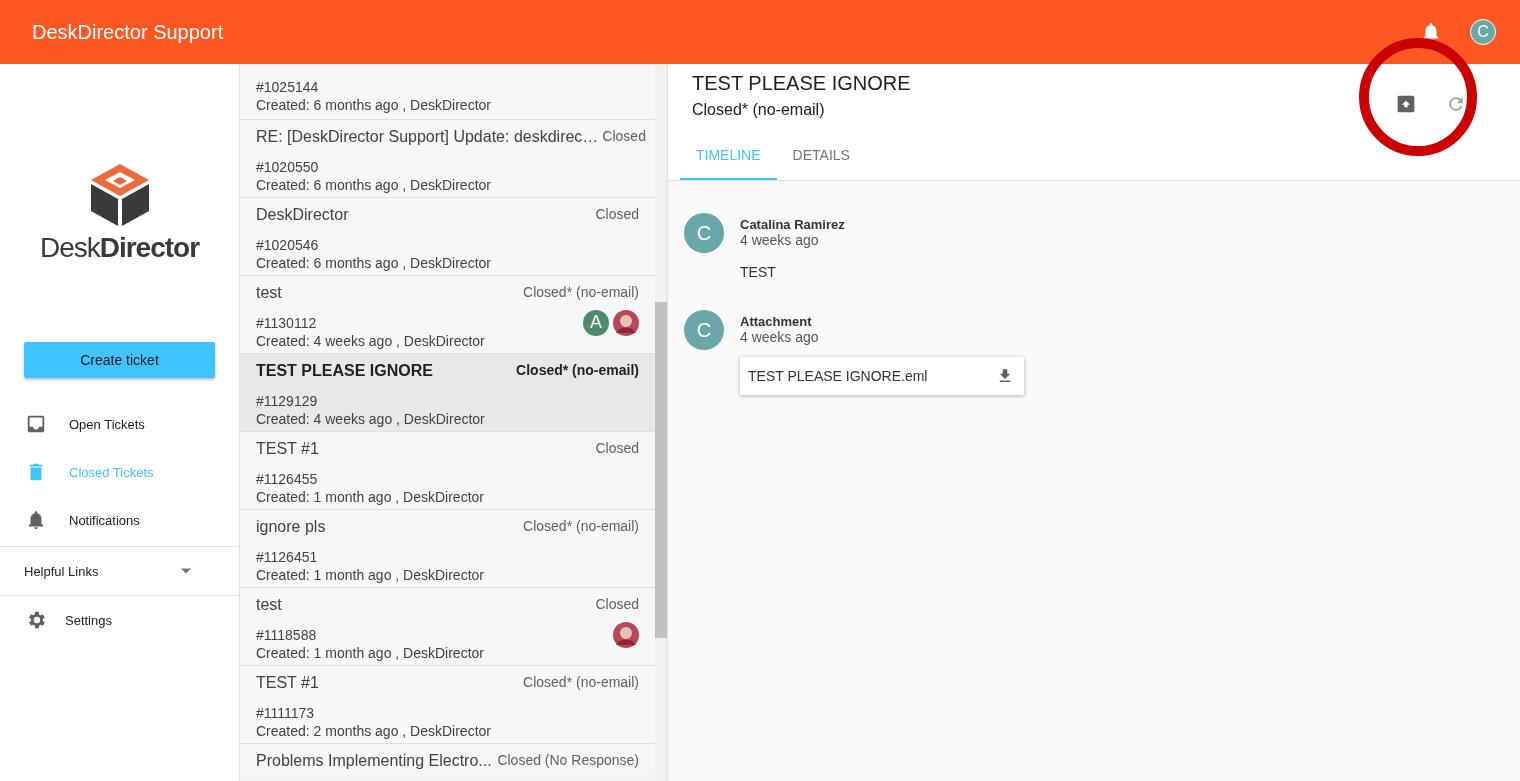  I want to click on nav-item: Open Tickets, so click(119, 424).